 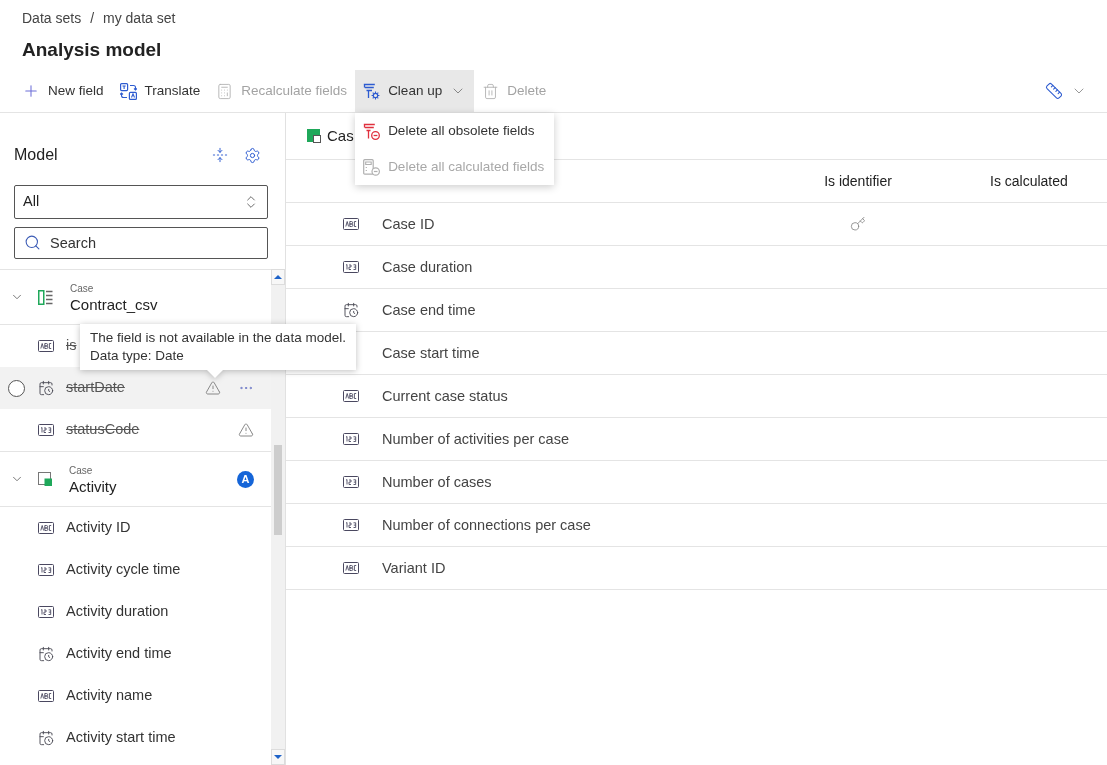 What do you see at coordinates (245, 479) in the screenshot?
I see `letter-badge: A` at bounding box center [245, 479].